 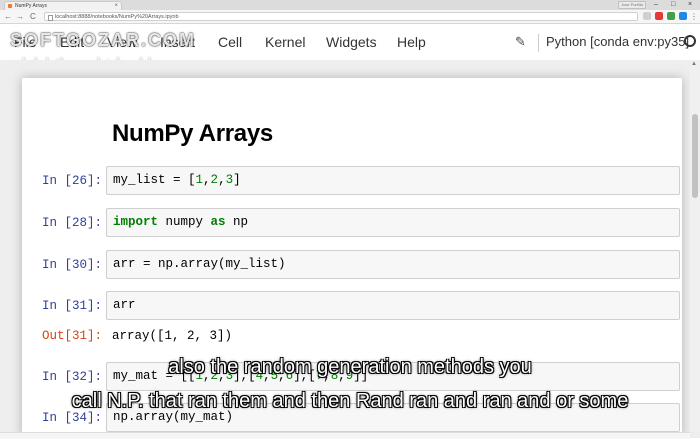 What do you see at coordinates (393, 305) in the screenshot?
I see `code-cell: arr` at bounding box center [393, 305].